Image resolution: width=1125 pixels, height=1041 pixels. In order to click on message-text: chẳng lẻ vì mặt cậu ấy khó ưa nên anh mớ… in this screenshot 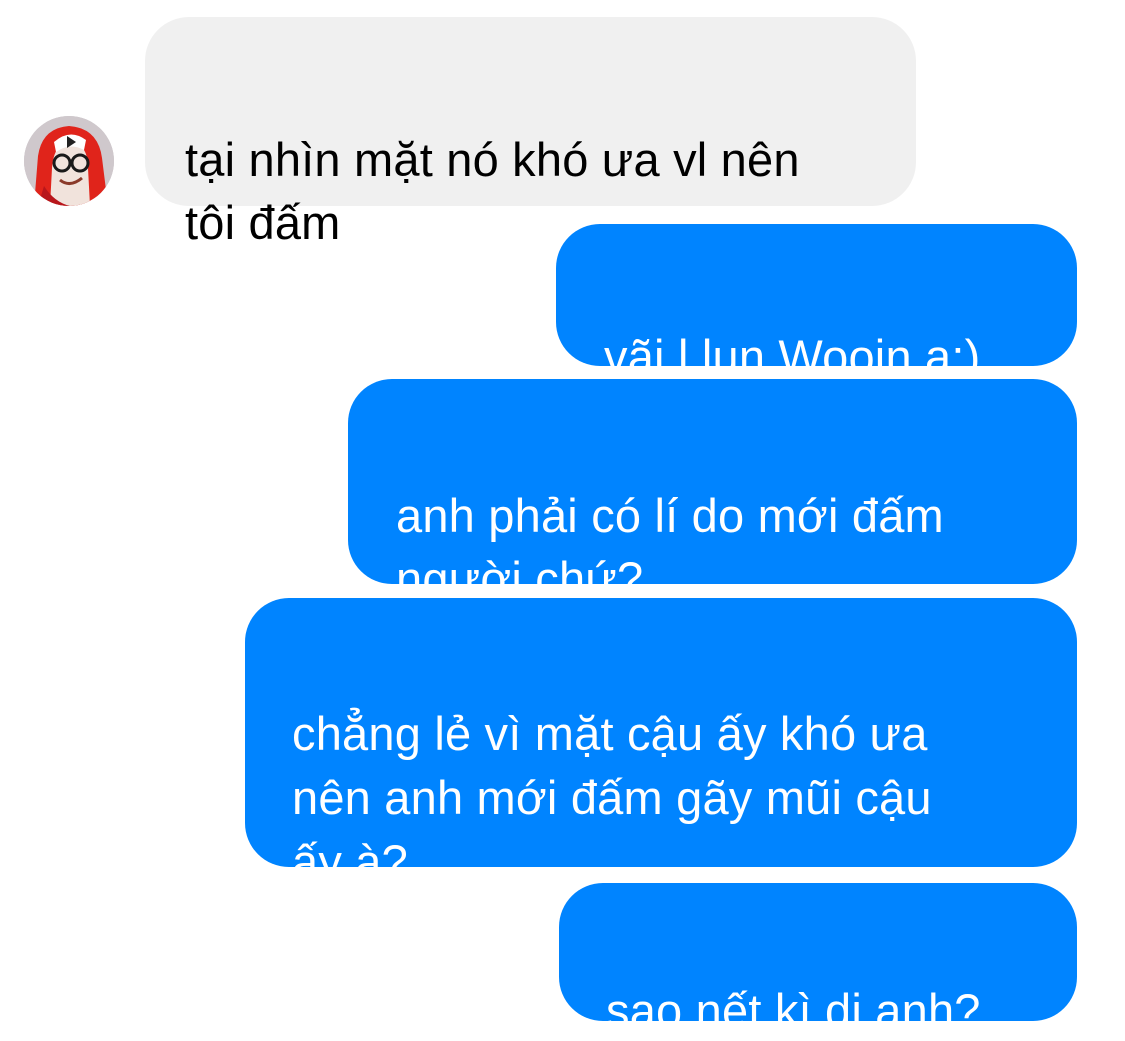, I will do `click(612, 797)`.